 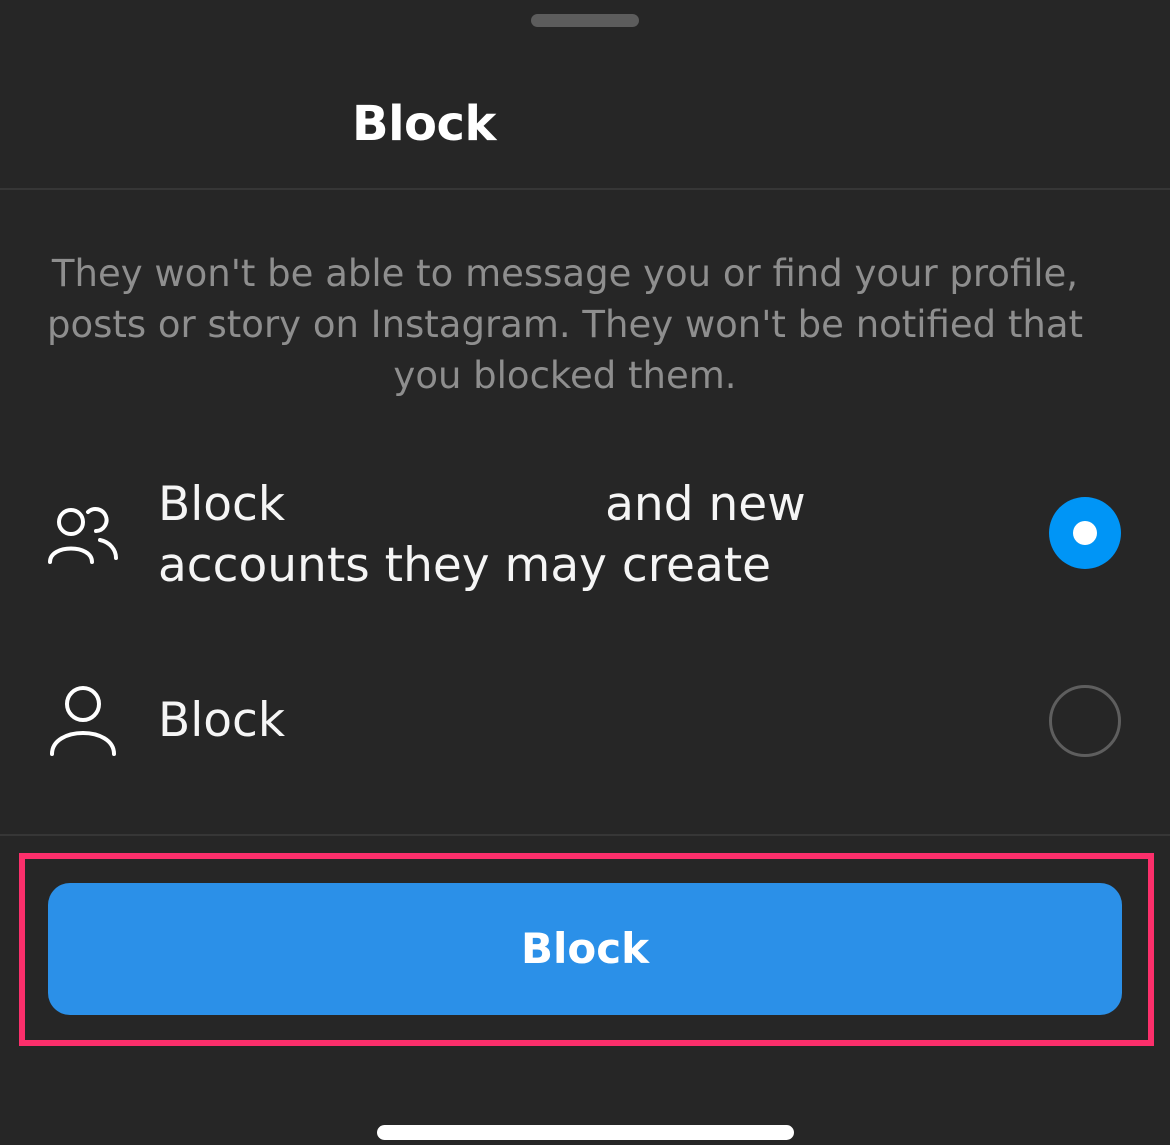 What do you see at coordinates (585, 949) in the screenshot?
I see `block-button: Block` at bounding box center [585, 949].